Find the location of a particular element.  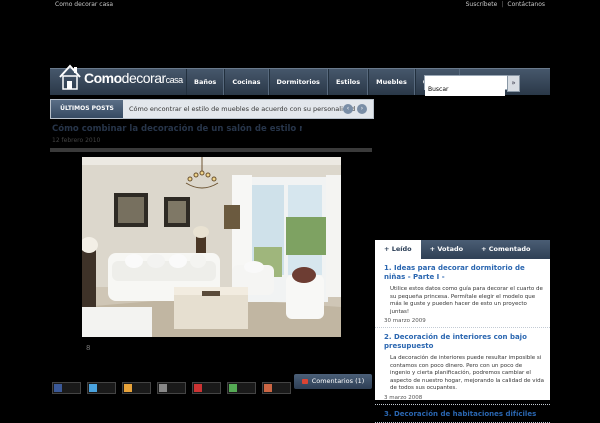

top-bar: Como decorar casa Suscríbete | Contáctanos is located at coordinates (300, 5).